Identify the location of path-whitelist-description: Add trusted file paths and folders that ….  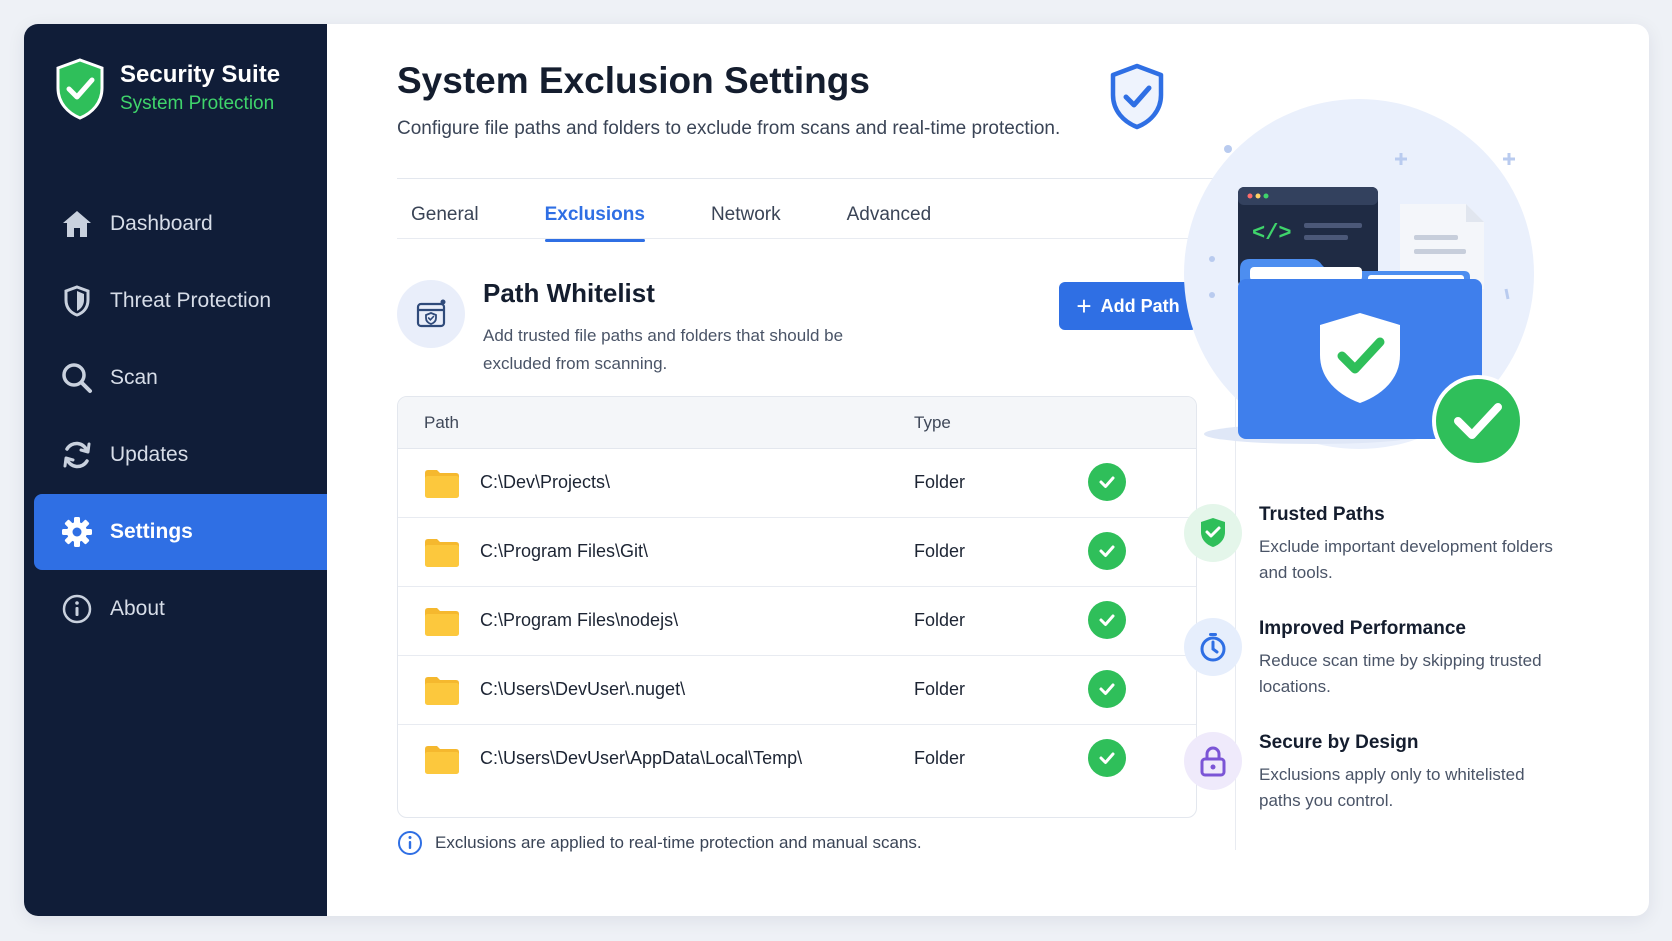
(663, 349).